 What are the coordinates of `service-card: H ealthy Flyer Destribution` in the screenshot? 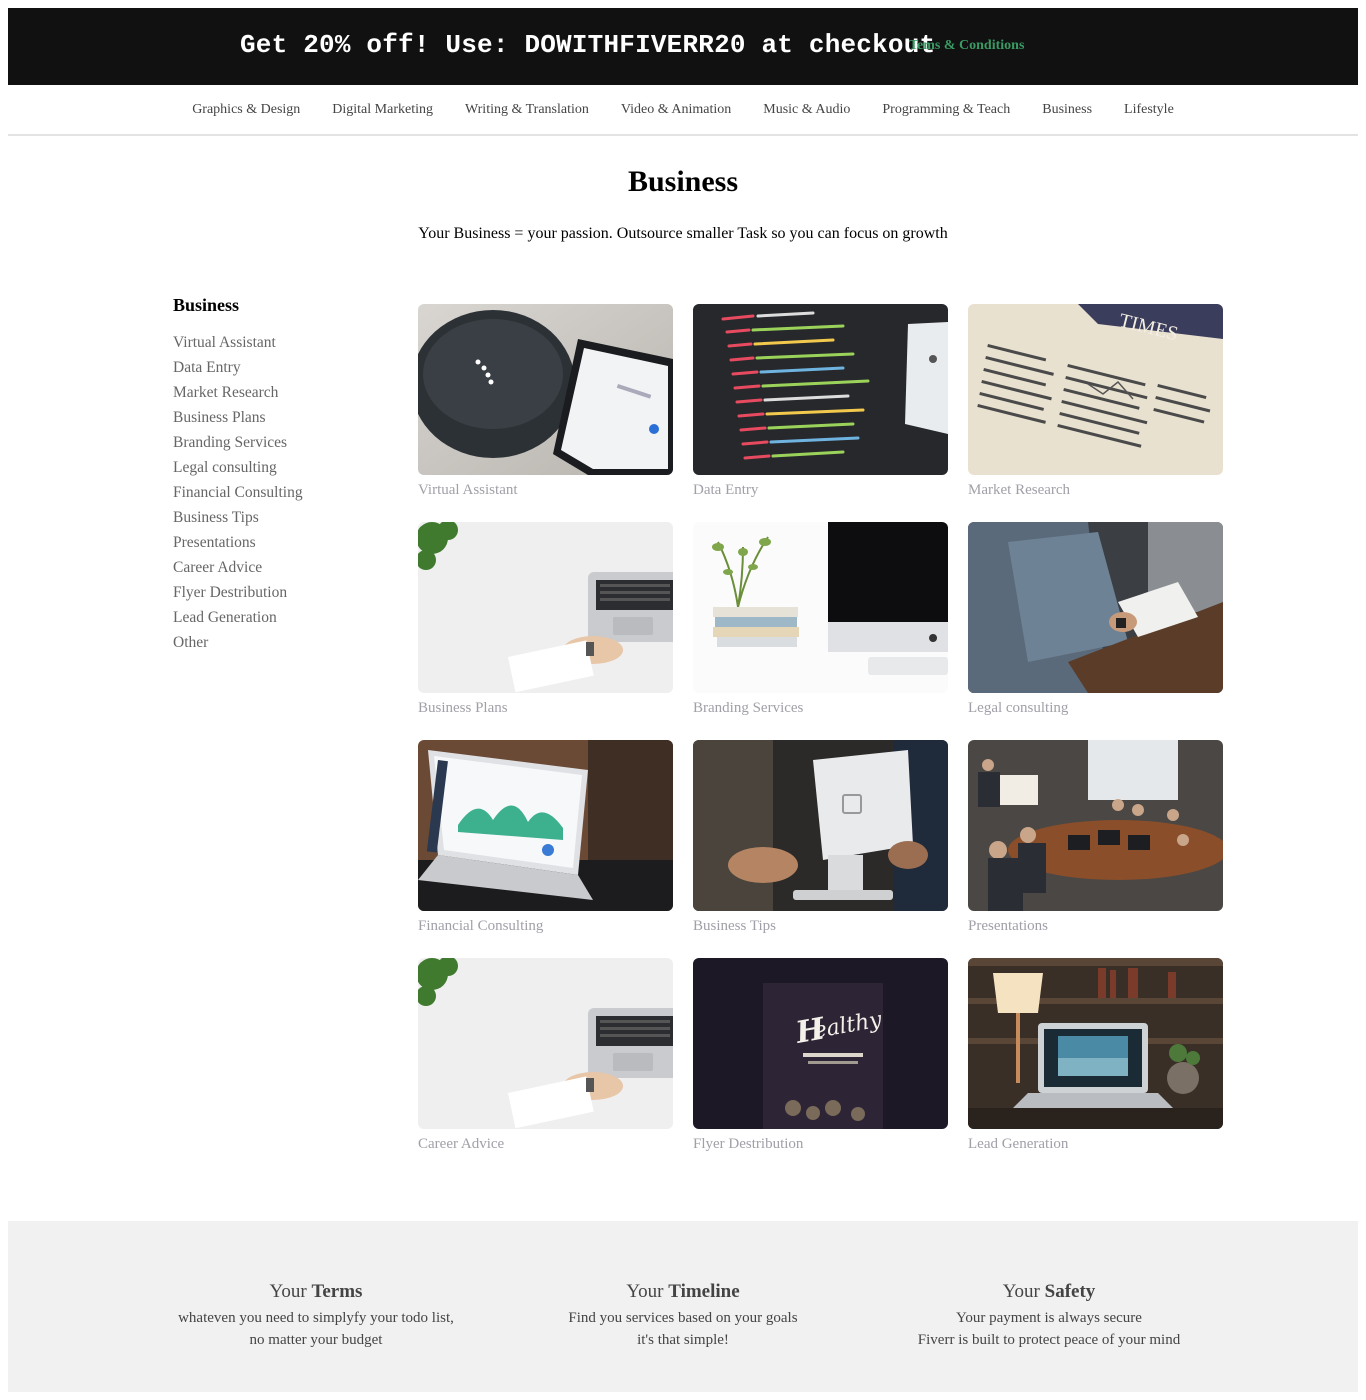 It's located at (820, 1067).